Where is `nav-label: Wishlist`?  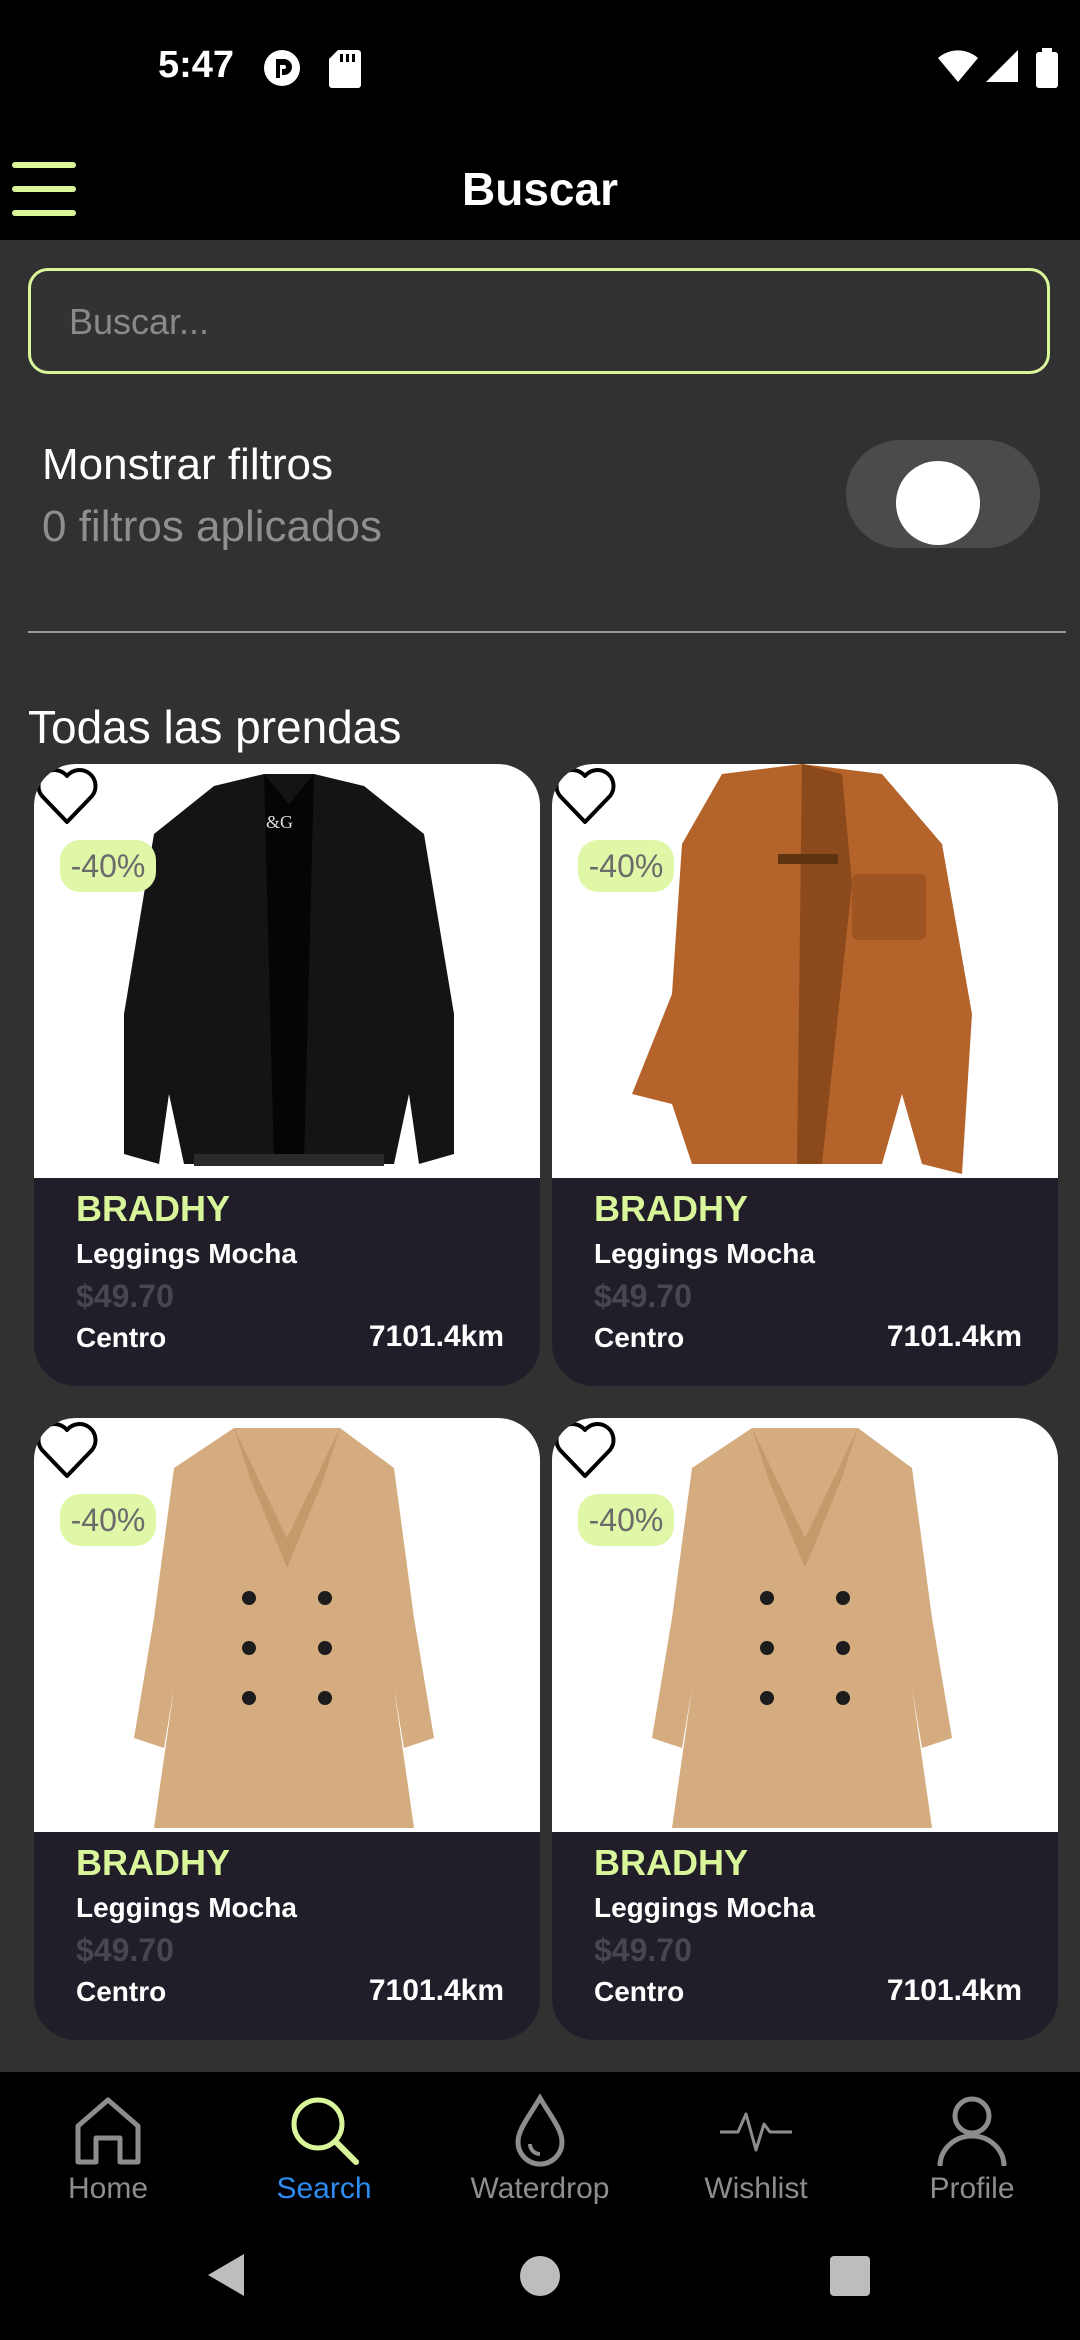
nav-label: Wishlist is located at coordinates (756, 2188).